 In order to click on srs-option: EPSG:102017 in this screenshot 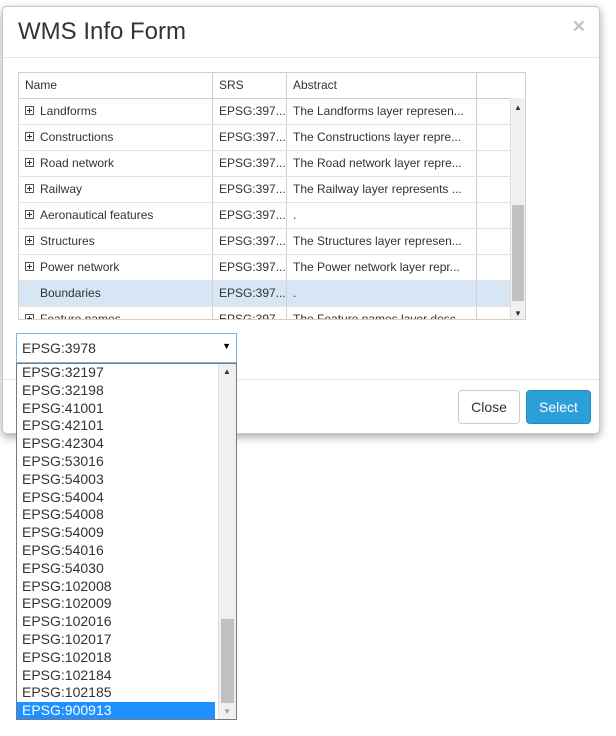, I will do `click(116, 640)`.